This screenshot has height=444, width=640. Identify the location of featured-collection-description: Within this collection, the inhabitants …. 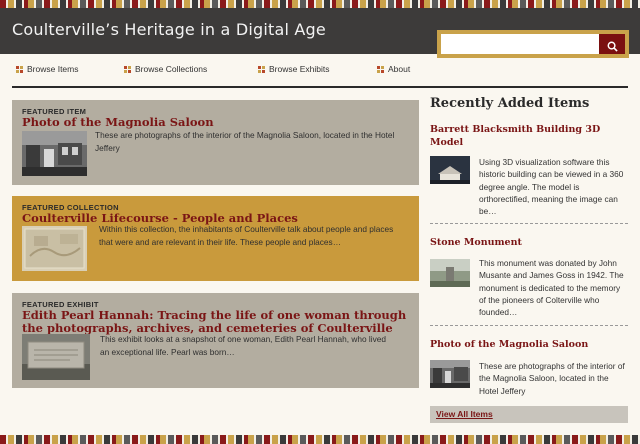
(246, 235).